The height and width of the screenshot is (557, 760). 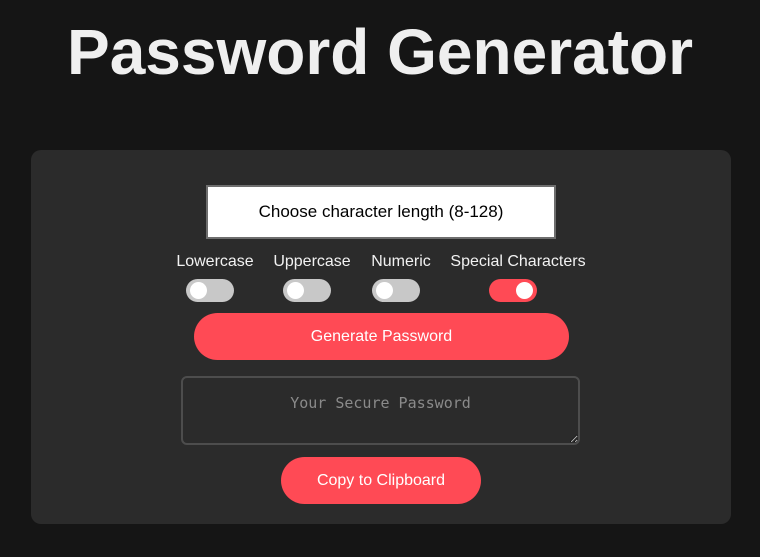 What do you see at coordinates (215, 261) in the screenshot?
I see `lowercase-label: Lowercase` at bounding box center [215, 261].